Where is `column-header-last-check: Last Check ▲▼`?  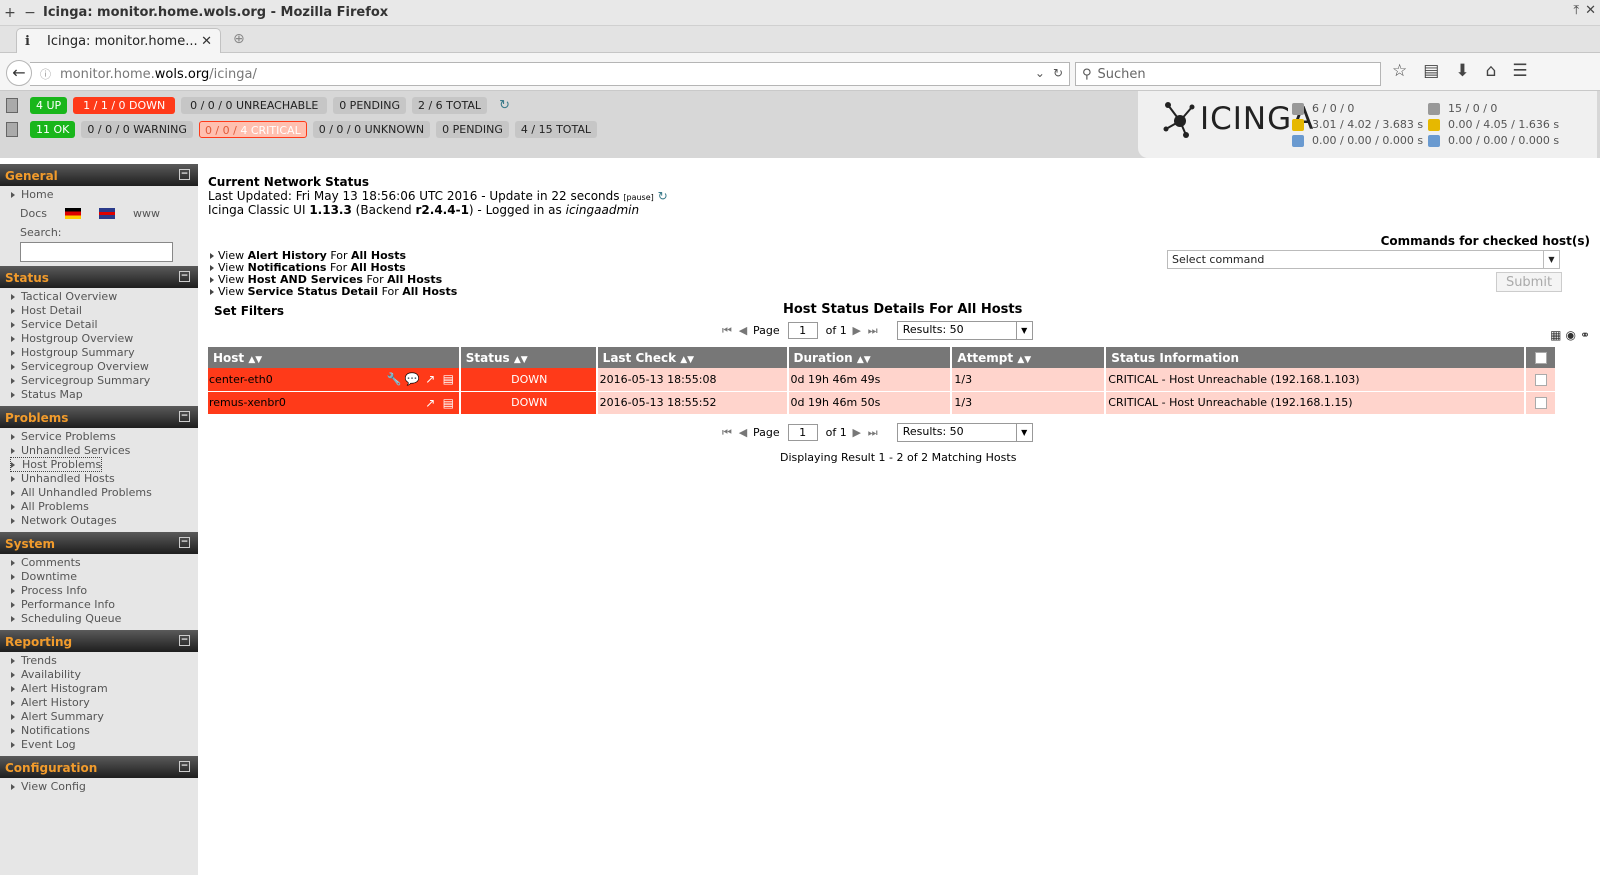 column-header-last-check: Last Check ▲▼ is located at coordinates (692, 357).